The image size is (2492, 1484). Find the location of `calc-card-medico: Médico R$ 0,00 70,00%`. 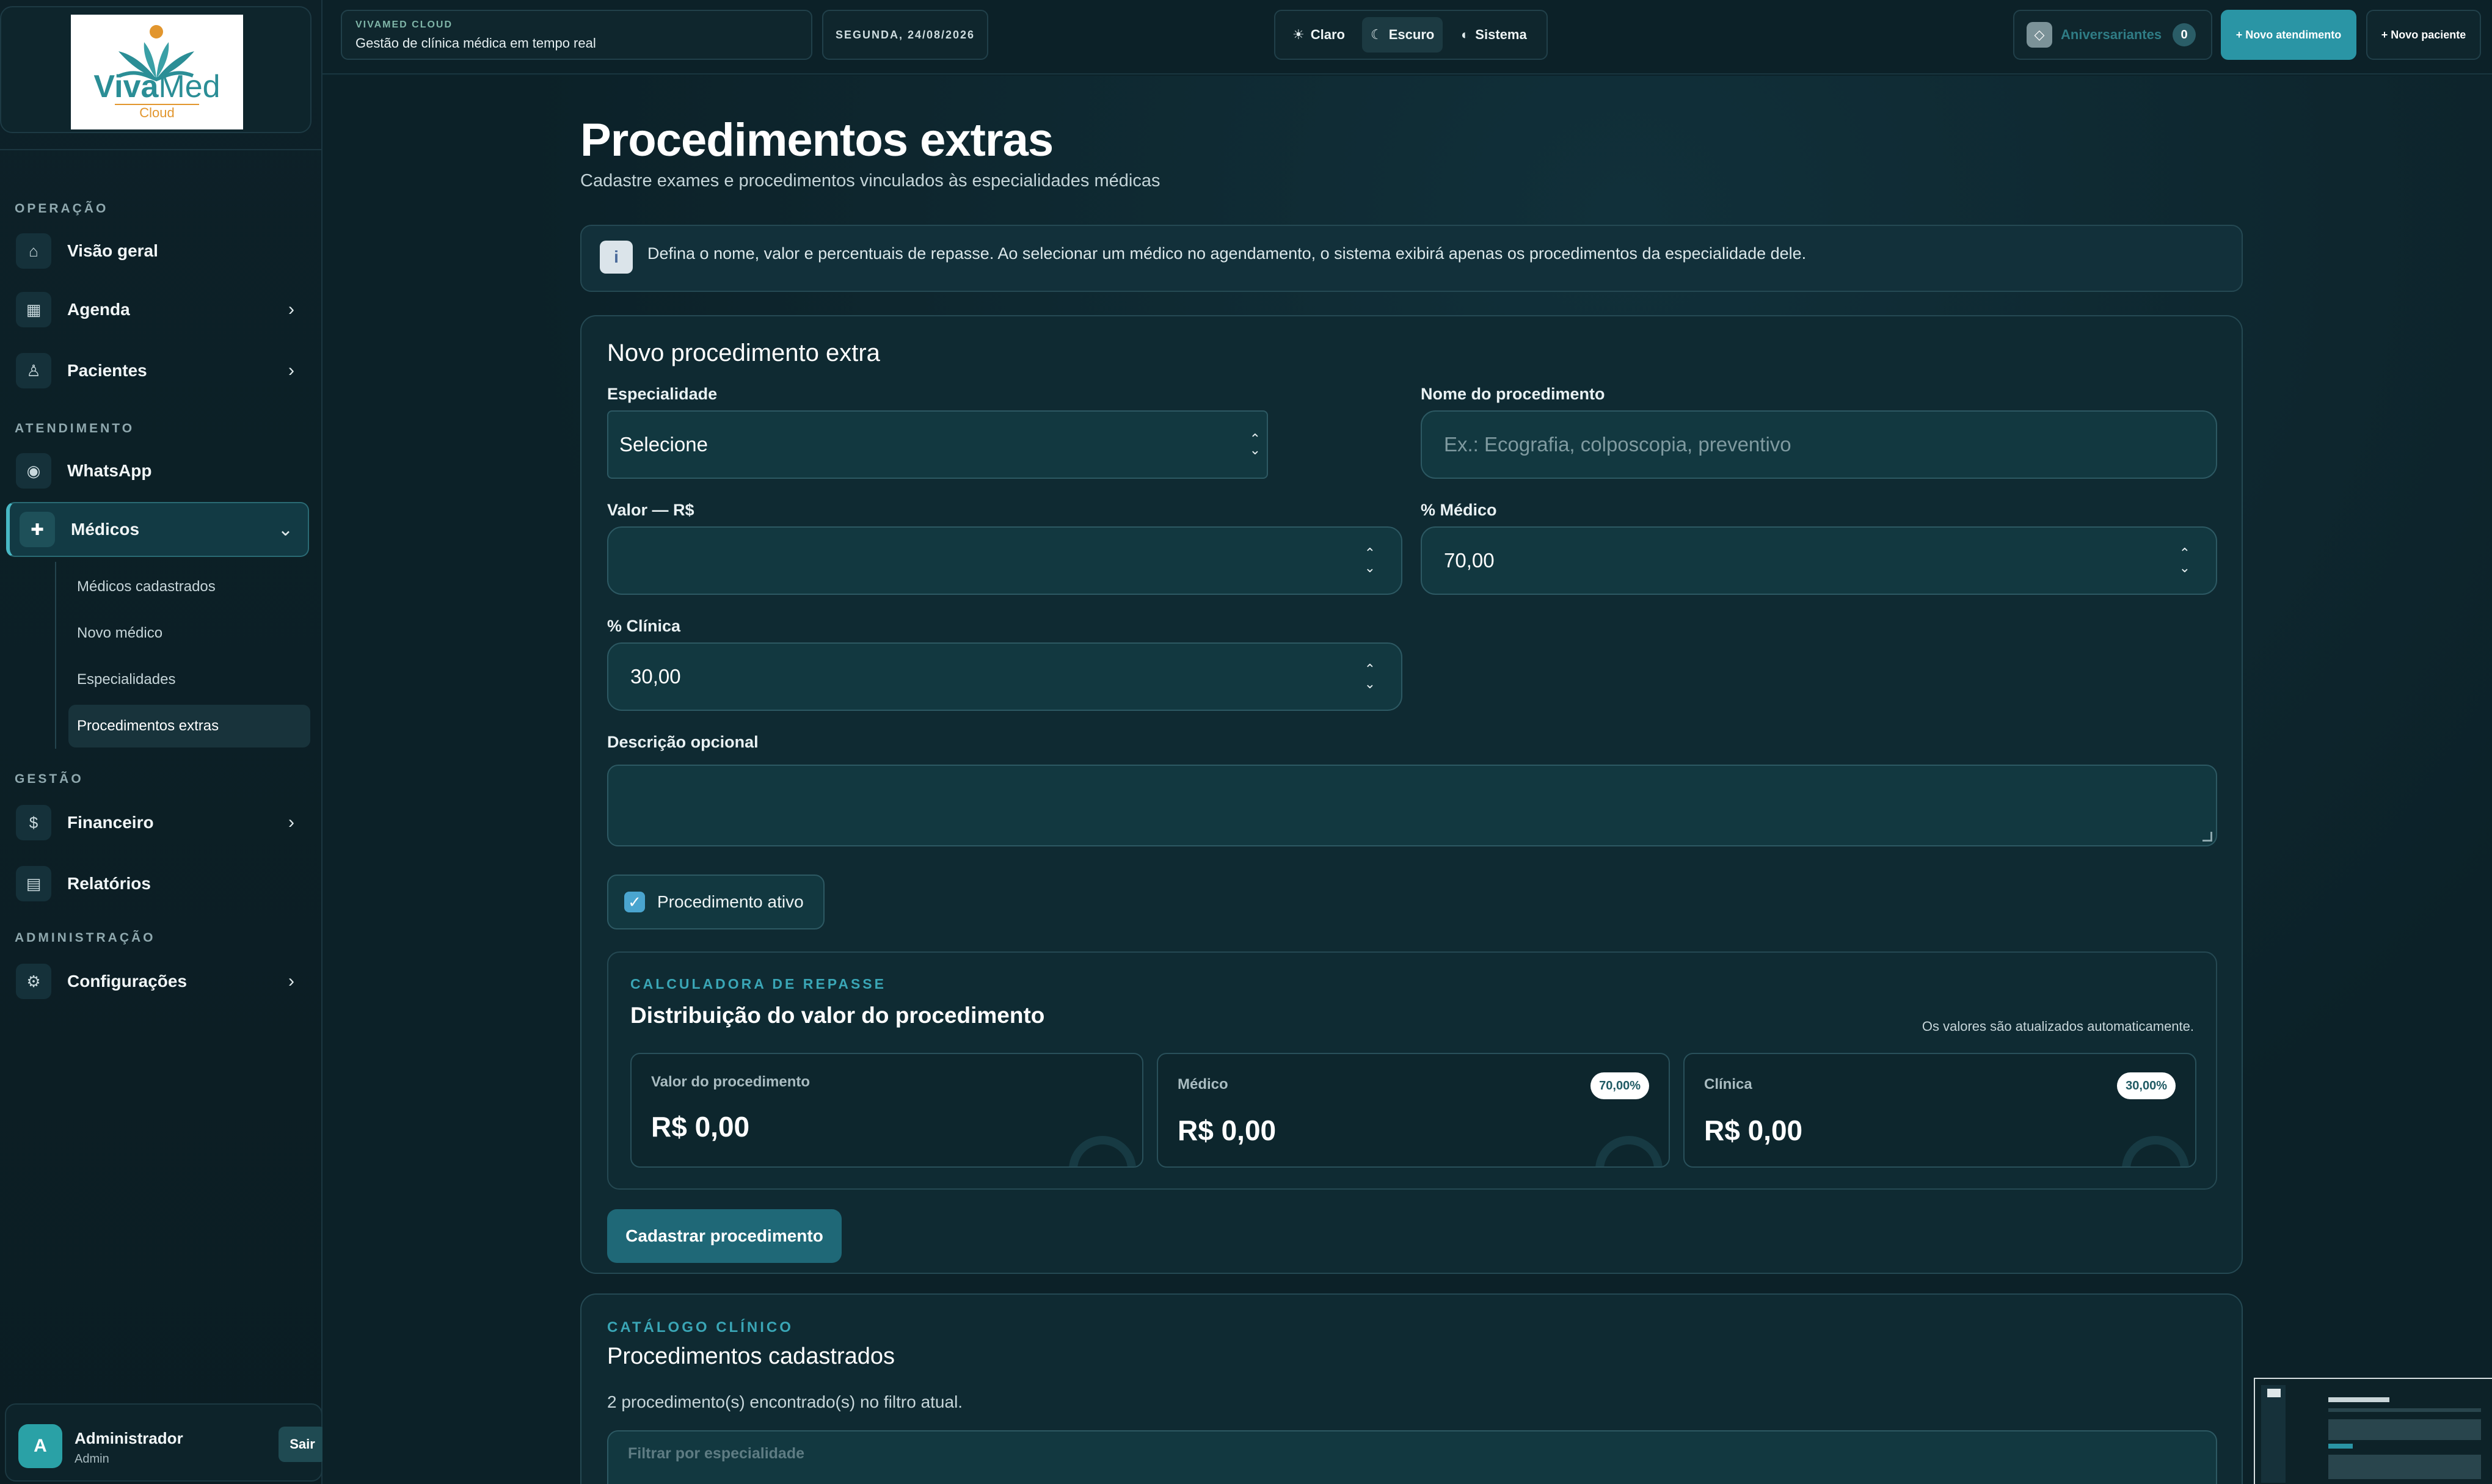

calc-card-medico: Médico R$ 0,00 70,00% is located at coordinates (1414, 1111).